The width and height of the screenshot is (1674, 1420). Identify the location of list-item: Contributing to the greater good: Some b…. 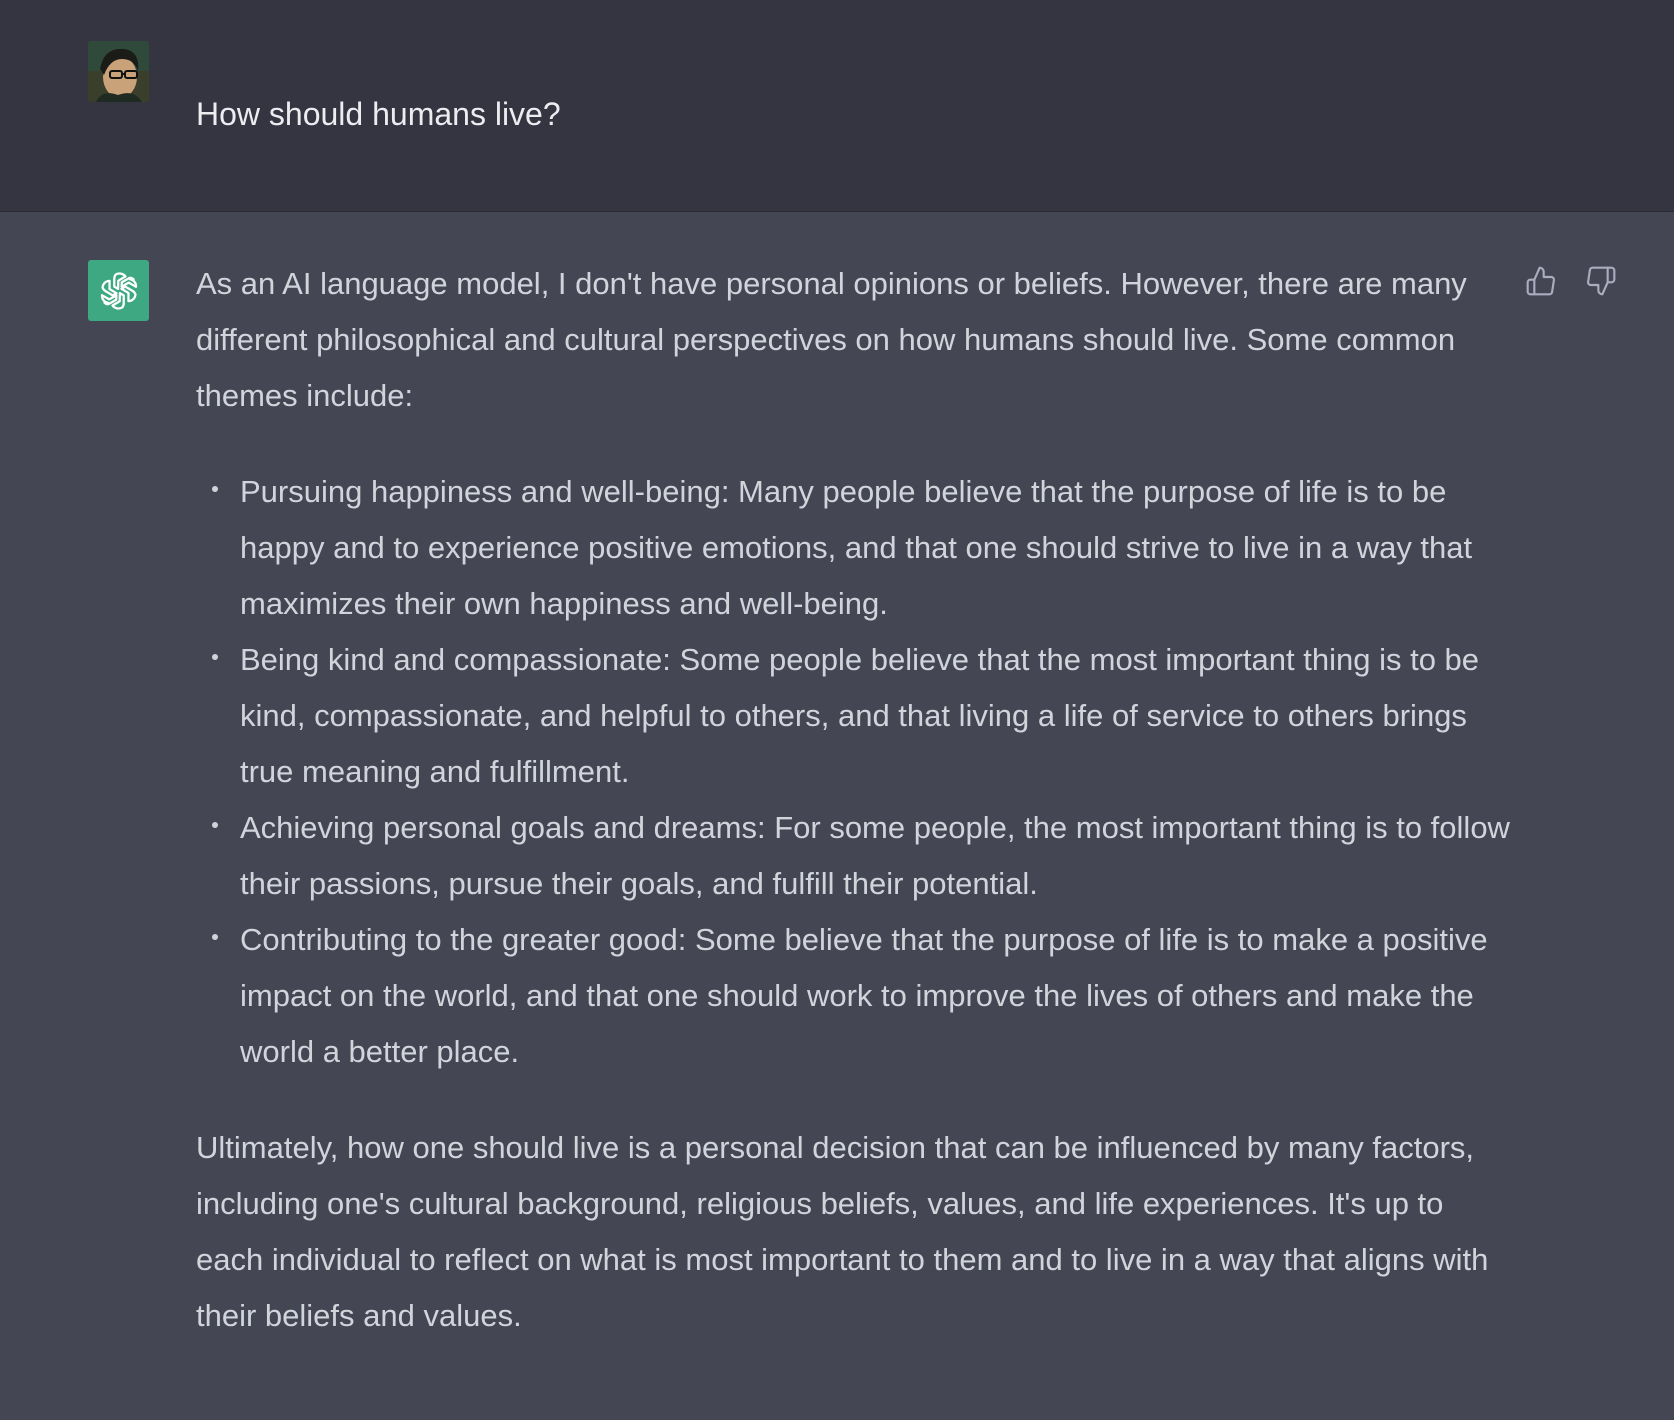
(864, 996).